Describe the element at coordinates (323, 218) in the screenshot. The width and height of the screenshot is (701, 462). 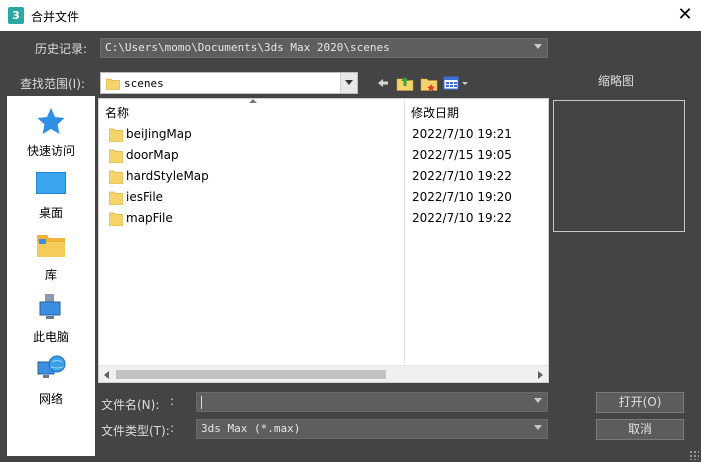
I see `list-item: mapFile 2022/7/10 19:22` at that location.